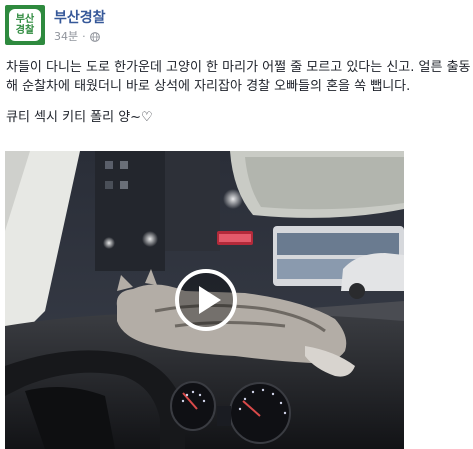  I want to click on avatar-text-line2: 경찰, so click(25, 30).